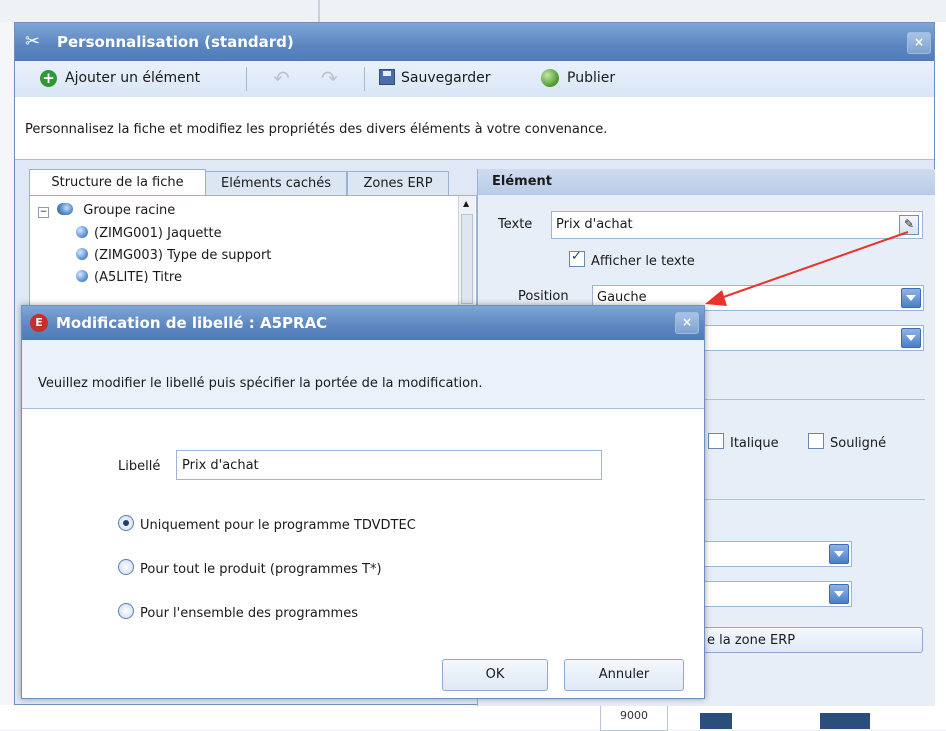  Describe the element at coordinates (126, 523) in the screenshot. I see `radio-selected-icon` at that location.